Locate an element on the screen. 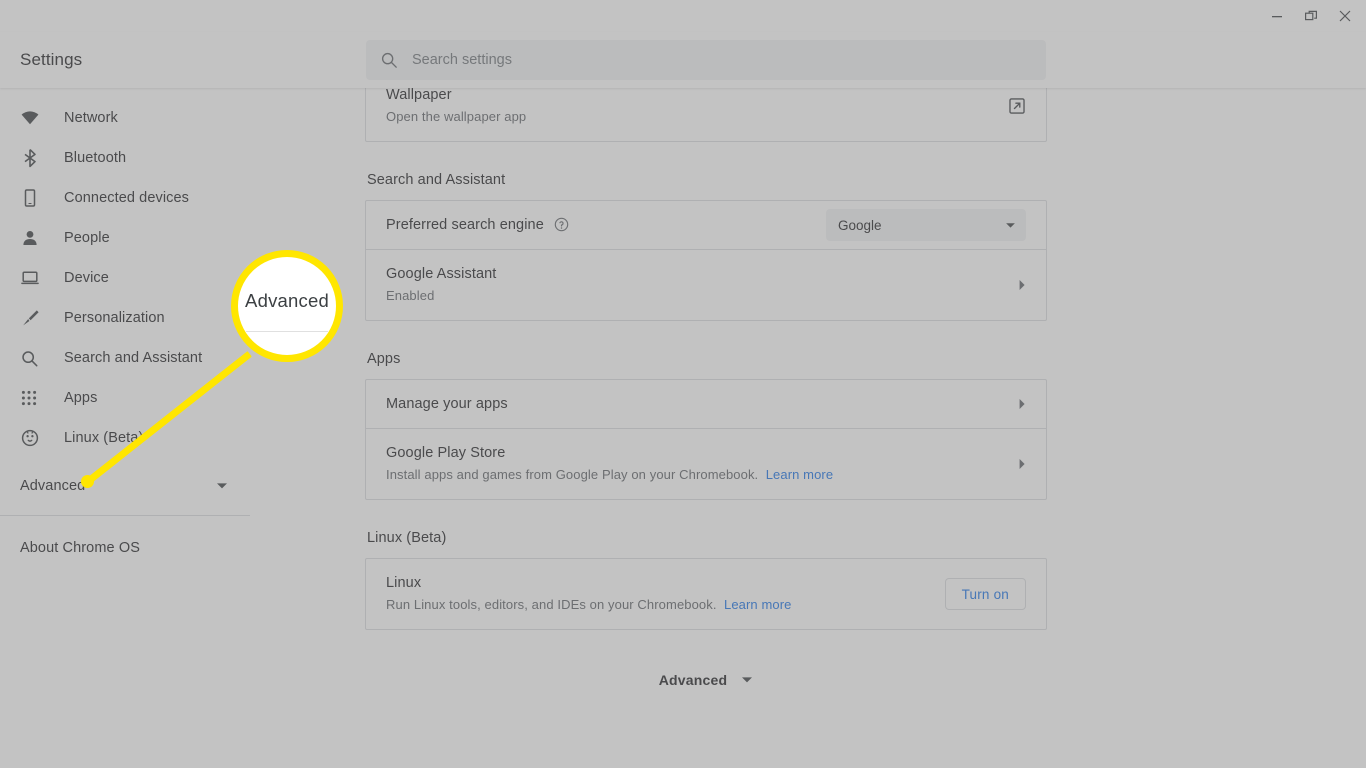 The image size is (1366, 768). linux-title: Linux is located at coordinates (404, 583).